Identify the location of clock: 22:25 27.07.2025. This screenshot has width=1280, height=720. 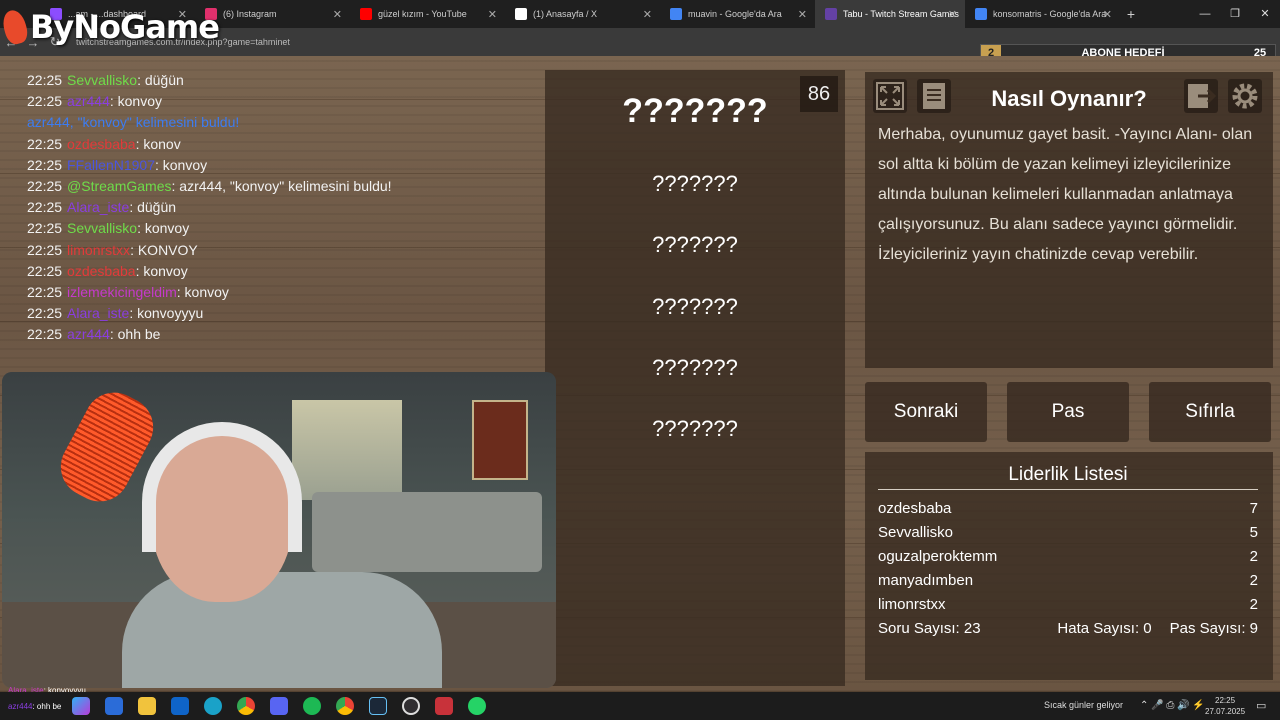
(1225, 706).